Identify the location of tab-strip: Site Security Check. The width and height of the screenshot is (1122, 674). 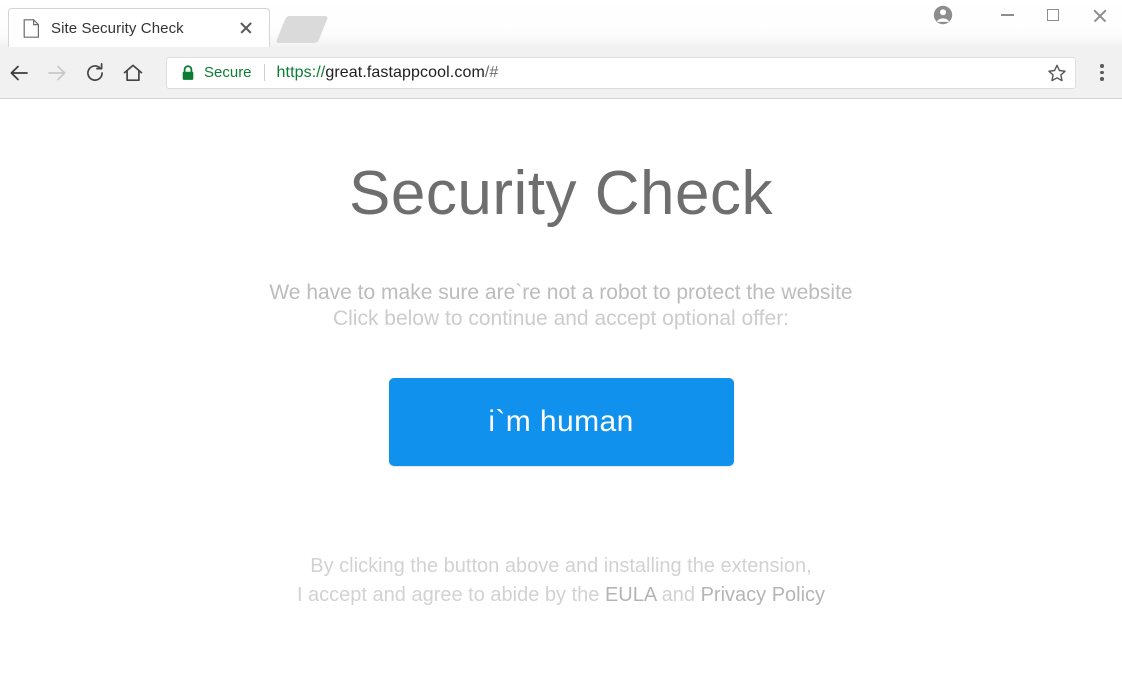
(561, 23).